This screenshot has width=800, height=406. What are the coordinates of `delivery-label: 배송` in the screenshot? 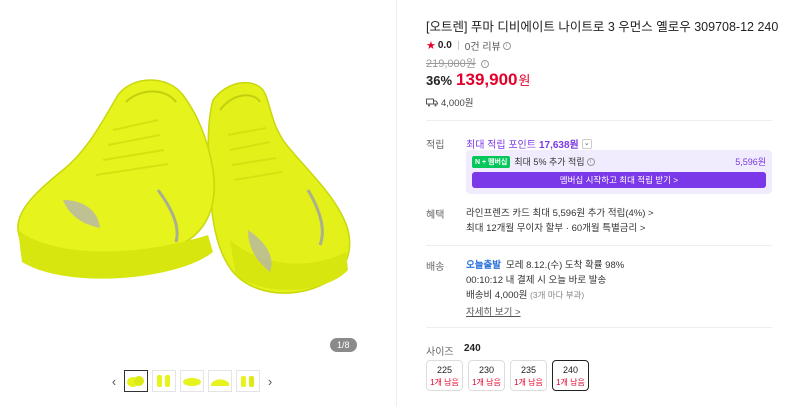 It's located at (435, 267).